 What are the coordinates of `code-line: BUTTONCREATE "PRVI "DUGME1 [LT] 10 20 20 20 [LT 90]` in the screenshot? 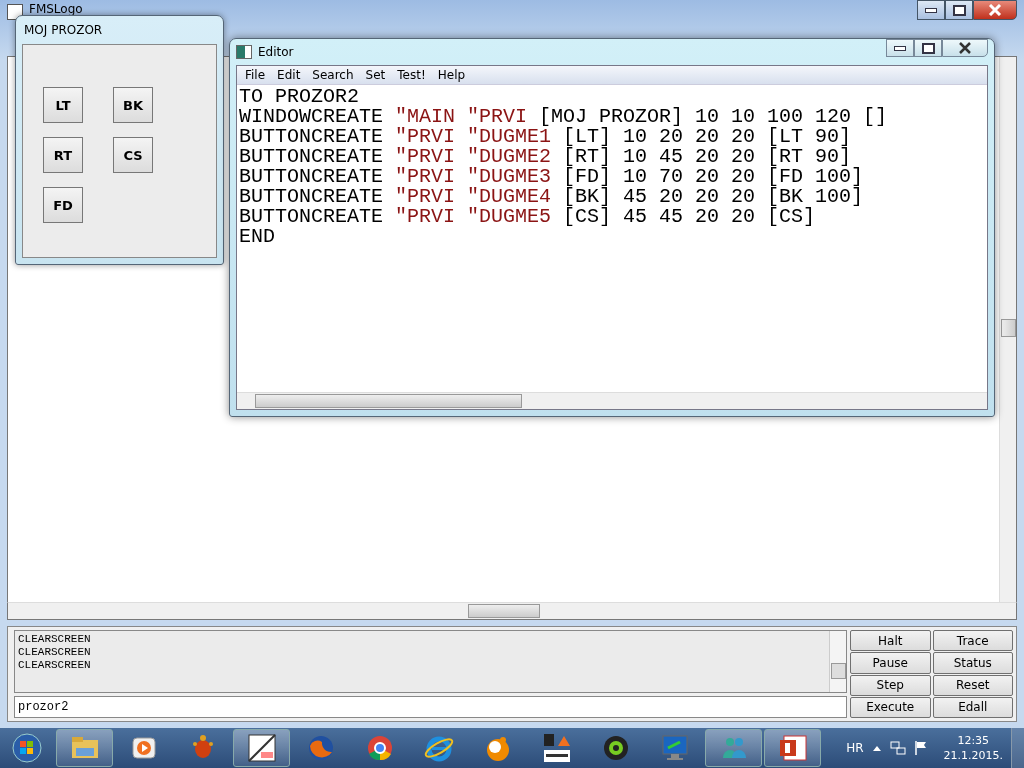 It's located at (546, 137).